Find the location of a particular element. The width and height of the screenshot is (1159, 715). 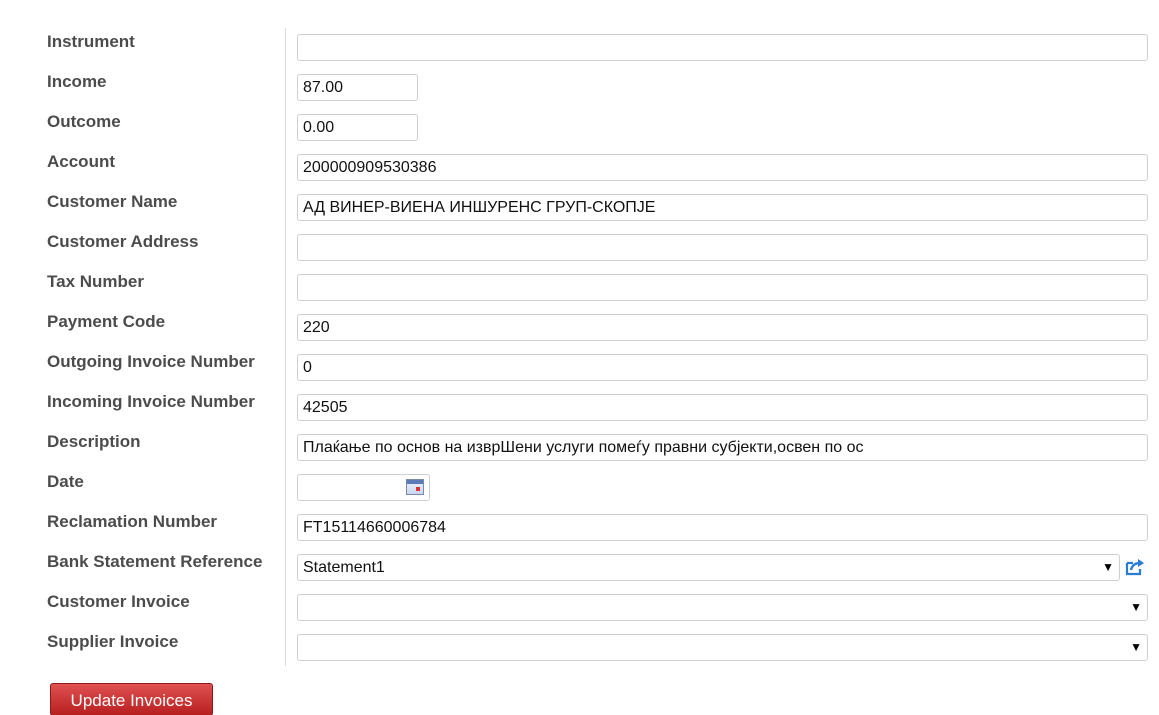

customer-invoice-select: ▼ is located at coordinates (722, 607).